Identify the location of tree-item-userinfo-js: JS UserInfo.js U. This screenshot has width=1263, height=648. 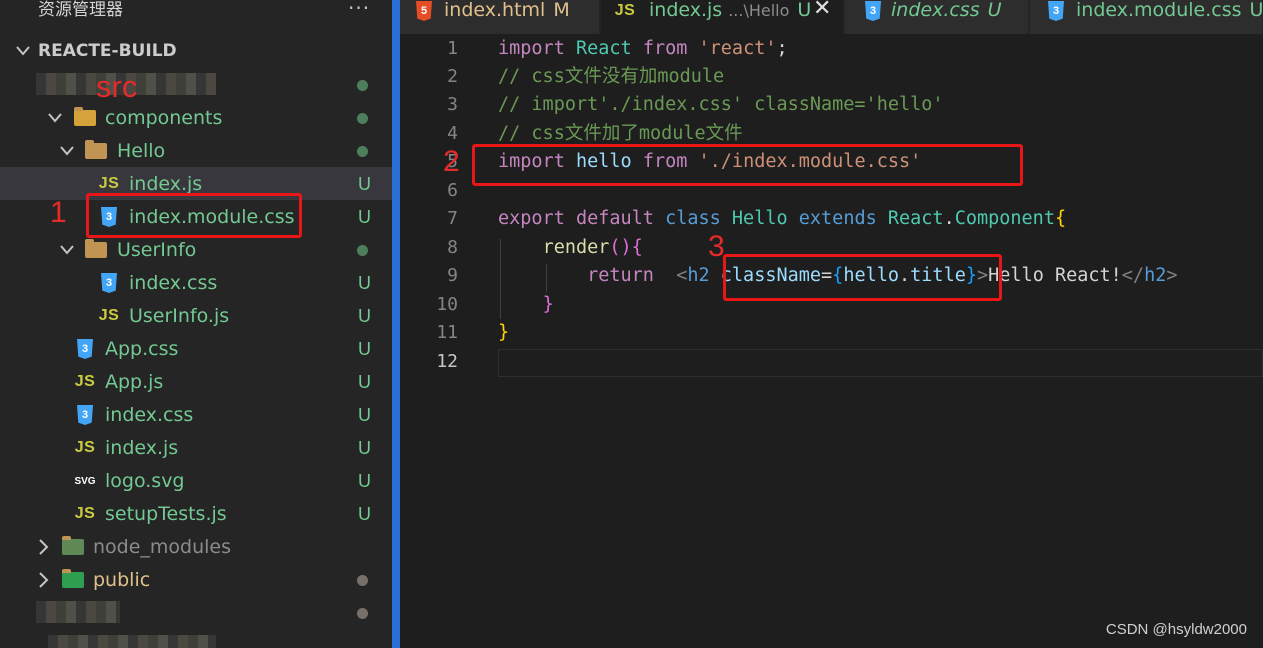
(196, 315).